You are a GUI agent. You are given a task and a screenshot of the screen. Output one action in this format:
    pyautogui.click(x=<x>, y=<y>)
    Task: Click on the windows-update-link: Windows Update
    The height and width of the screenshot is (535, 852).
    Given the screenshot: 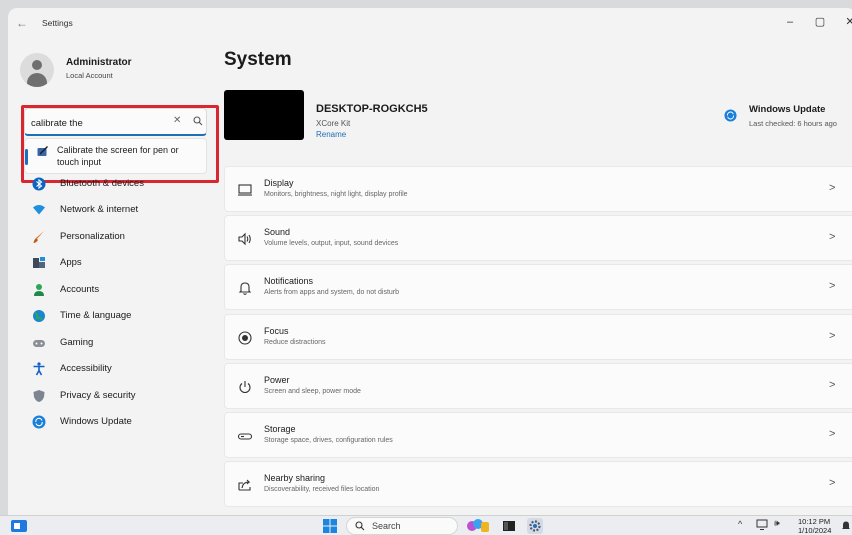 What is the action you would take?
    pyautogui.click(x=787, y=109)
    